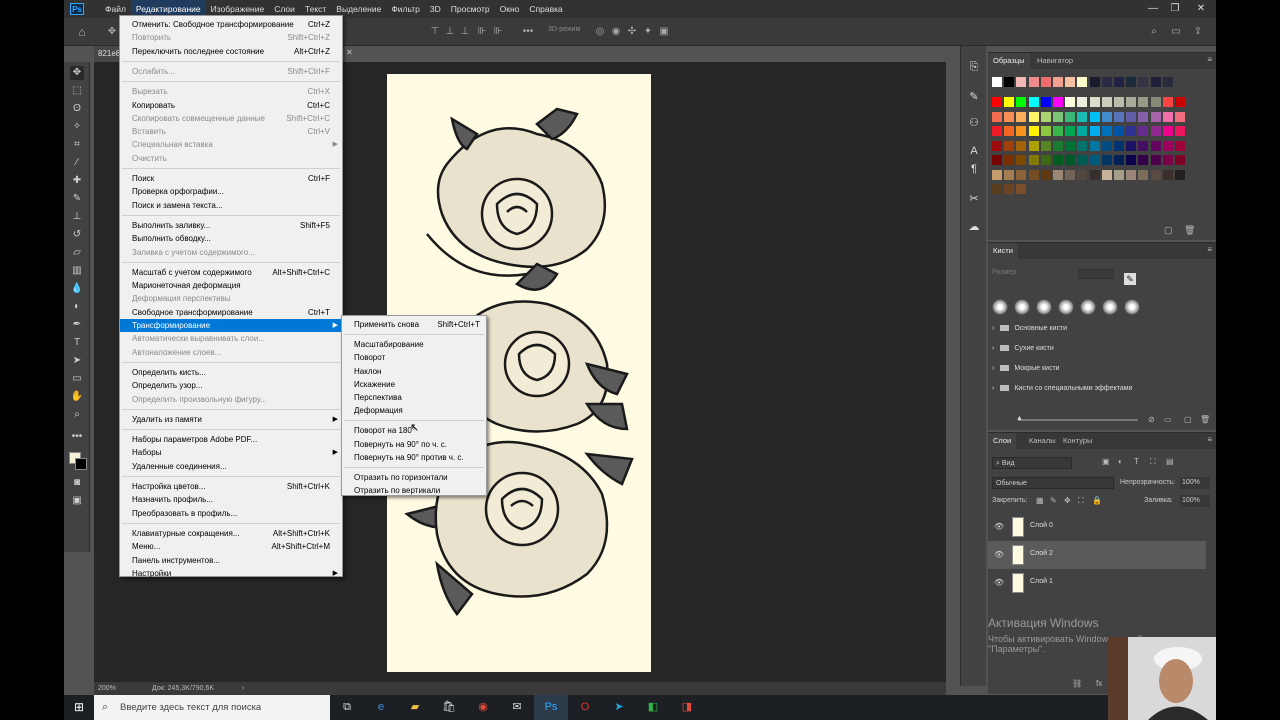 The height and width of the screenshot is (720, 1280). What do you see at coordinates (414, 384) in the screenshot?
I see `transform-menu-item: Искажение` at bounding box center [414, 384].